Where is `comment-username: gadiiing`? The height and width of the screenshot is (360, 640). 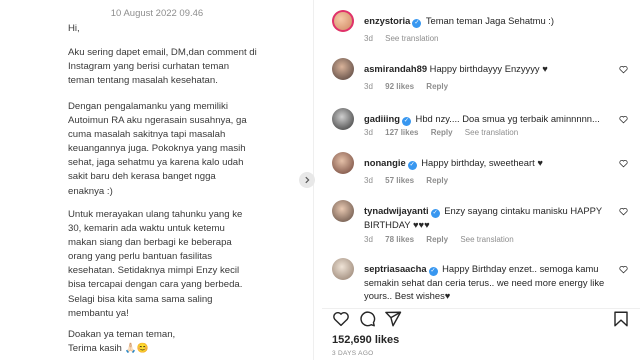
comment-username: gadiiing is located at coordinates (382, 118).